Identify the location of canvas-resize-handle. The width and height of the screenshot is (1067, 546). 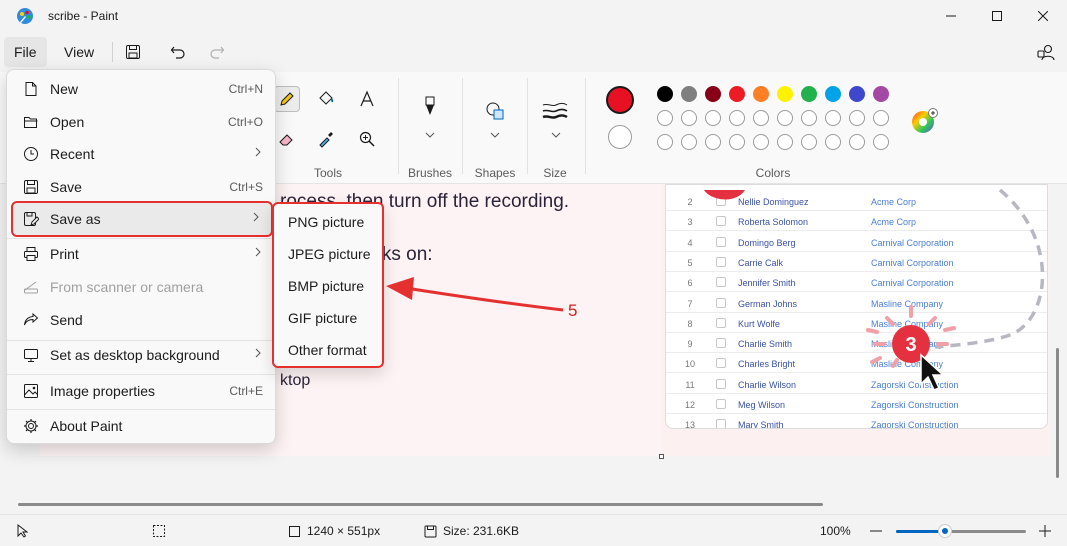
(661, 456).